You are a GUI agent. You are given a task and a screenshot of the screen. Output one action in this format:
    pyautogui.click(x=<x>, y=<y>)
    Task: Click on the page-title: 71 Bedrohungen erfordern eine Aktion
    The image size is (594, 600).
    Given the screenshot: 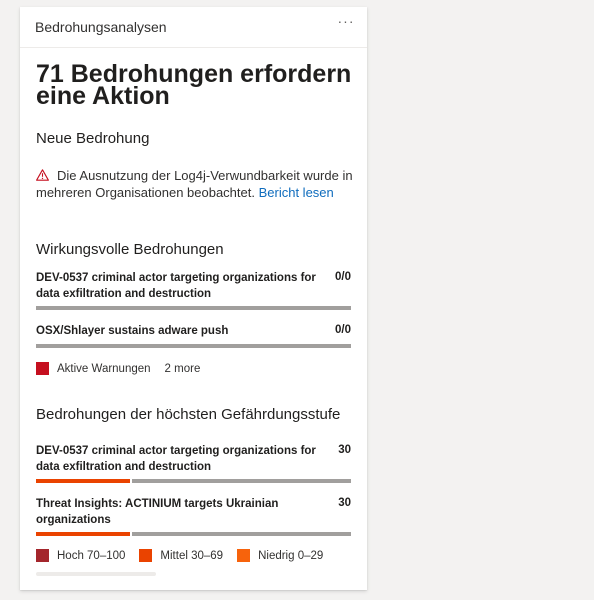 What is the action you would take?
    pyautogui.click(x=194, y=85)
    